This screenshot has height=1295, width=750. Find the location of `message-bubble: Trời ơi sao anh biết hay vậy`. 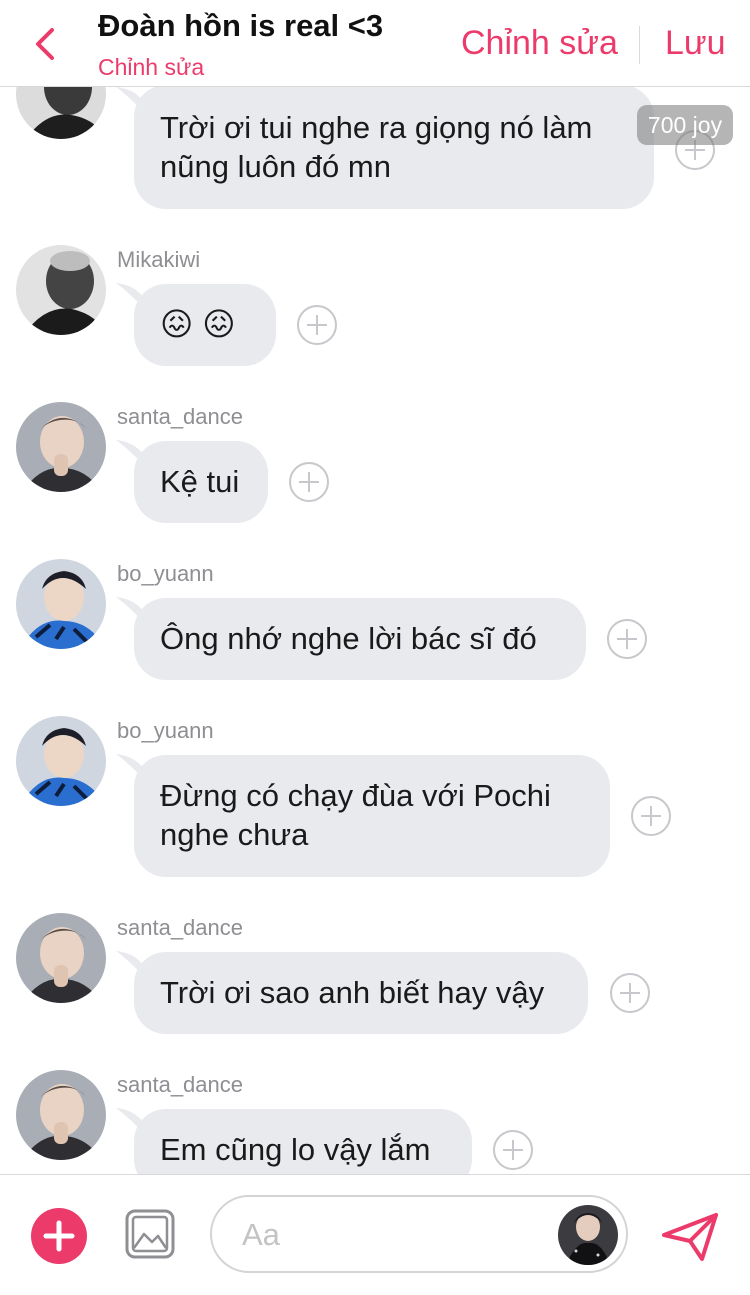

message-bubble: Trời ơi sao anh biết hay vậy is located at coordinates (361, 993).